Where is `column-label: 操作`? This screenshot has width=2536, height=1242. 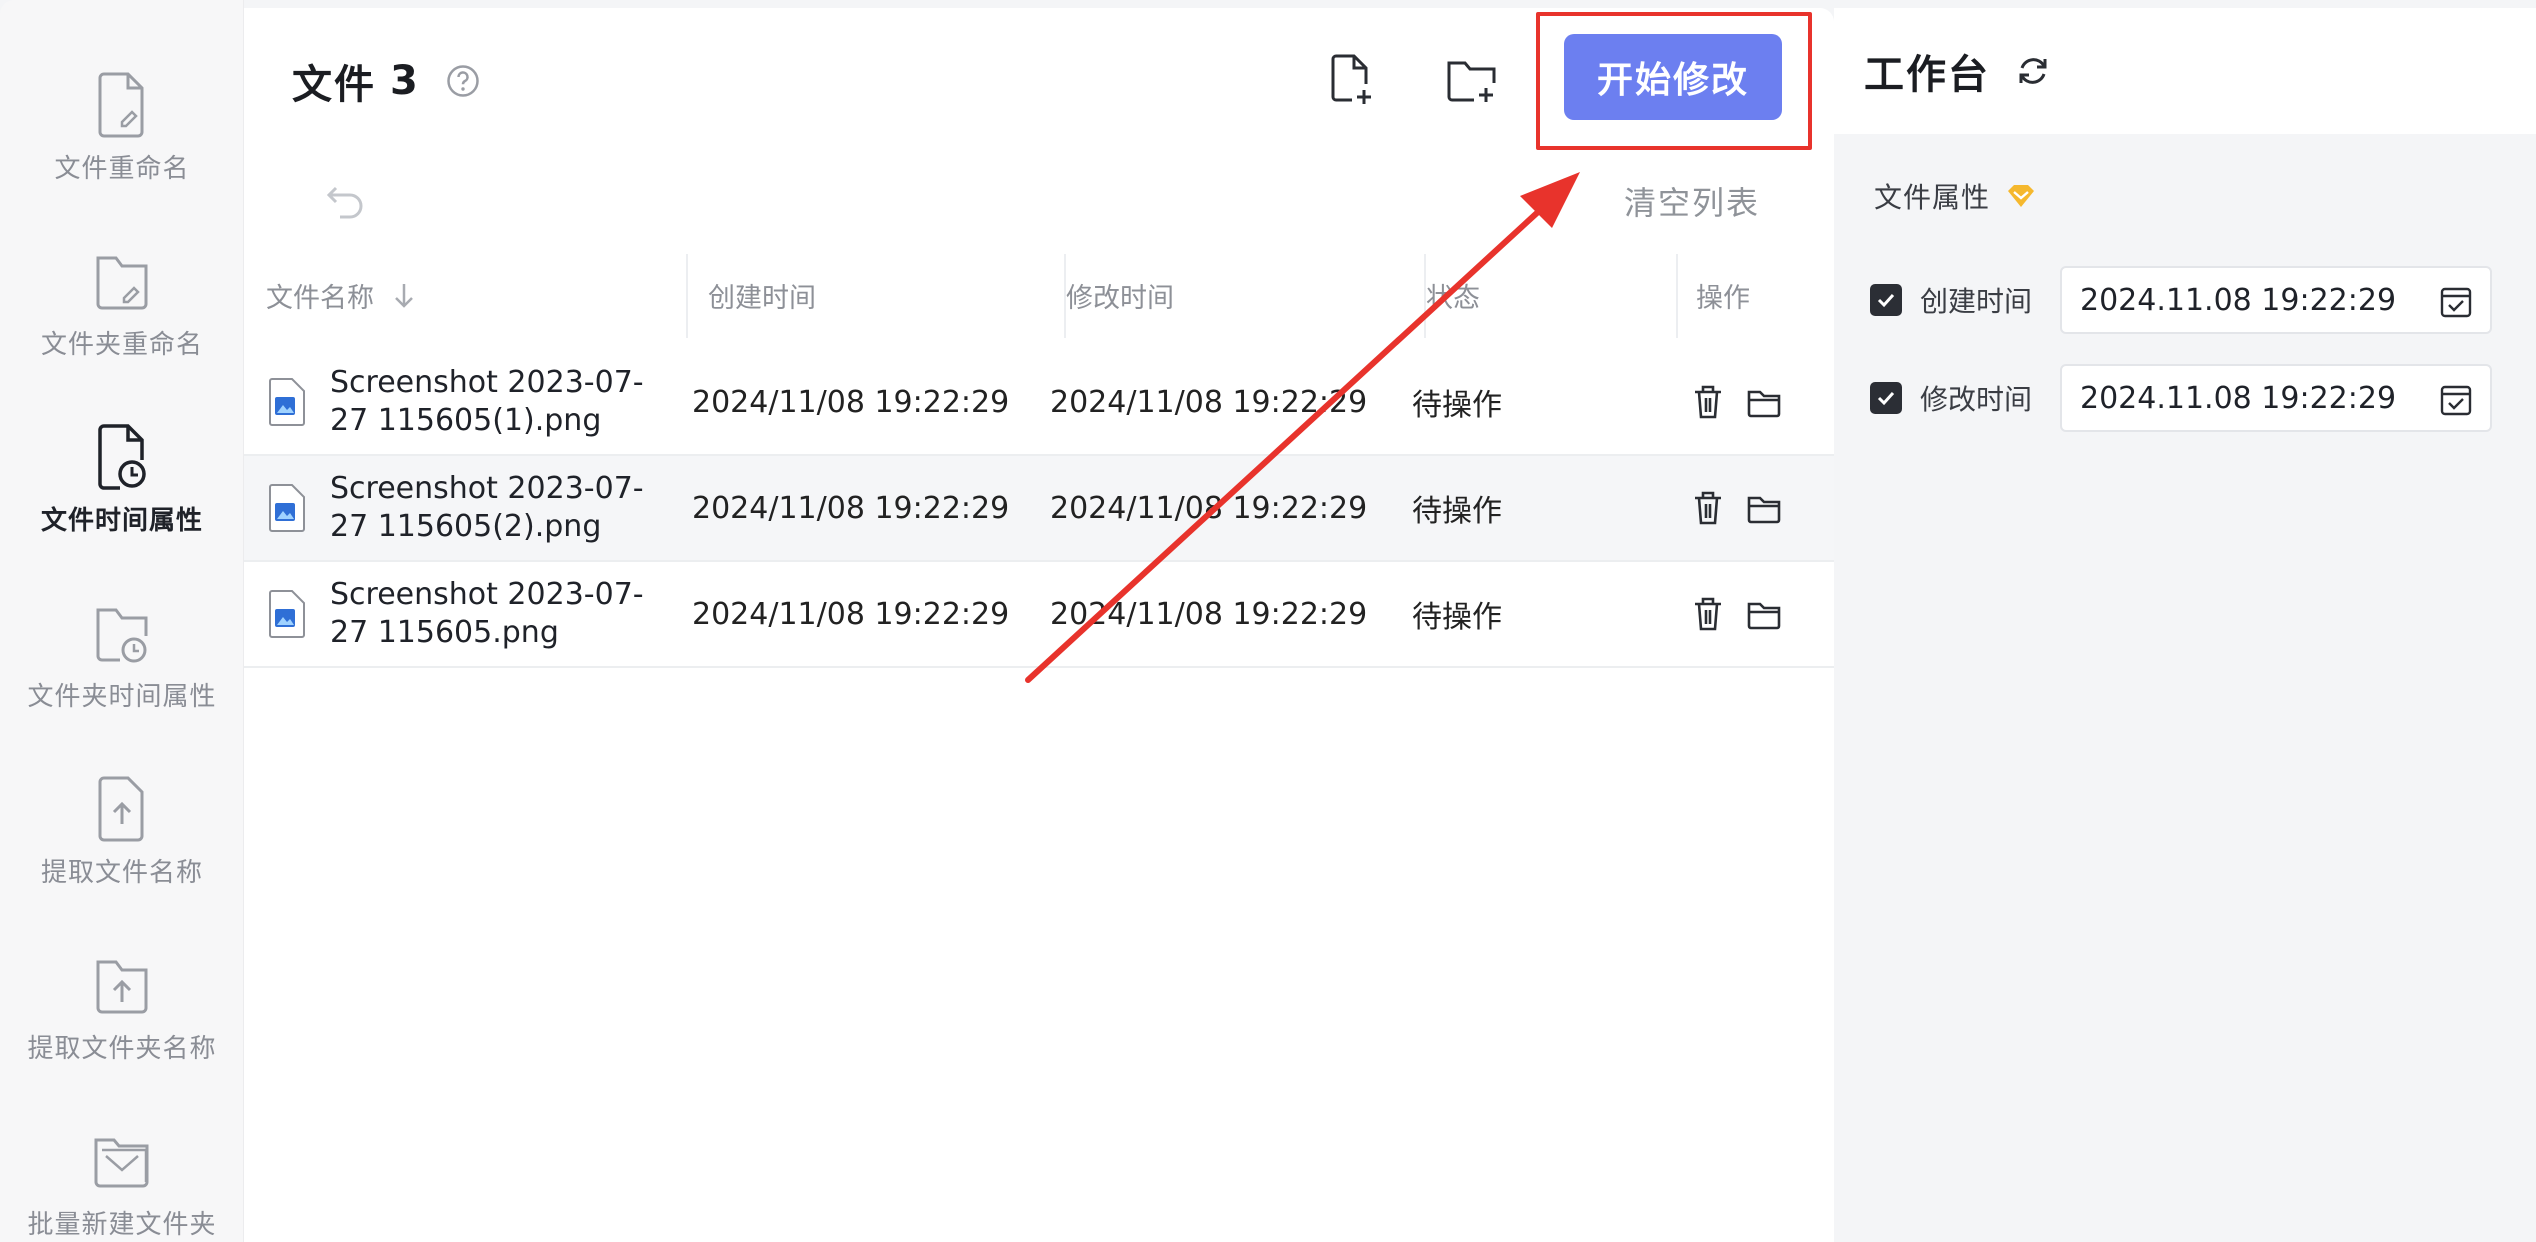 column-label: 操作 is located at coordinates (1723, 298).